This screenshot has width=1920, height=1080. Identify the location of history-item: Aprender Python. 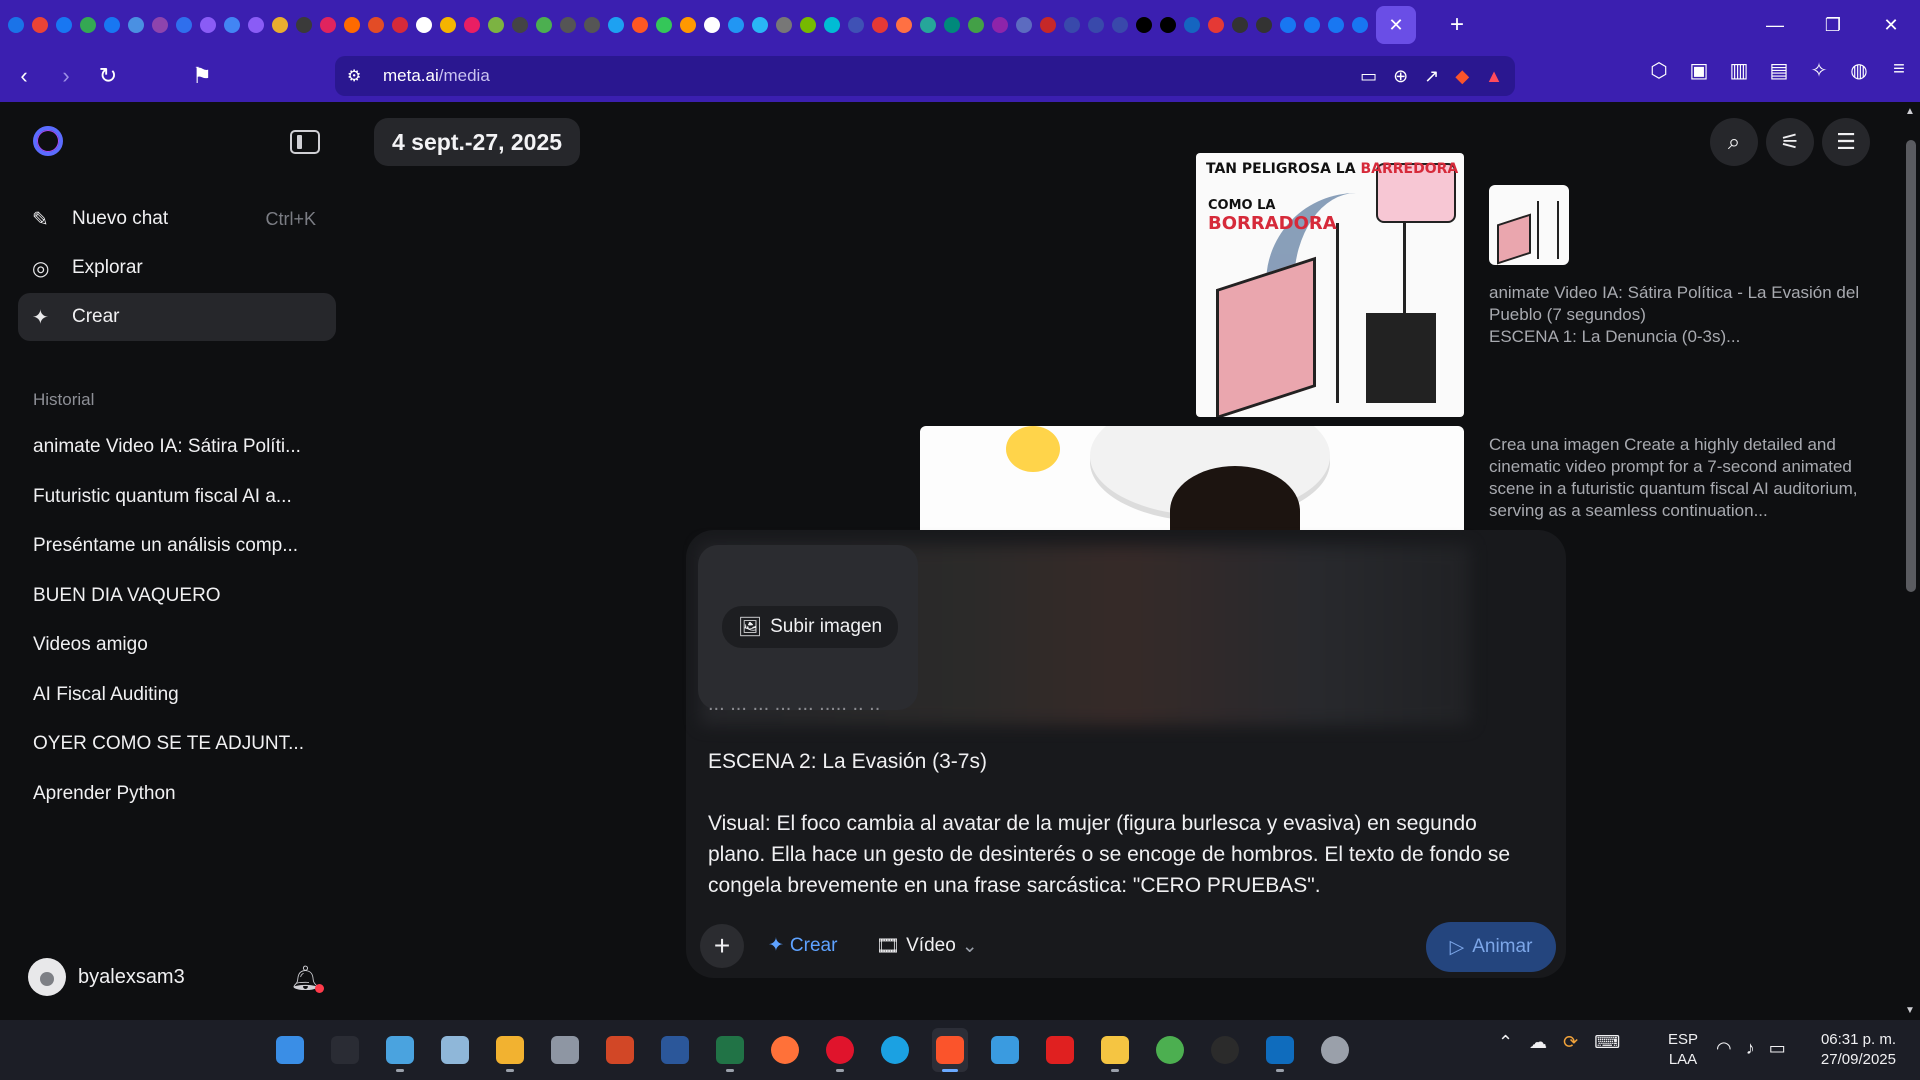
(178, 794).